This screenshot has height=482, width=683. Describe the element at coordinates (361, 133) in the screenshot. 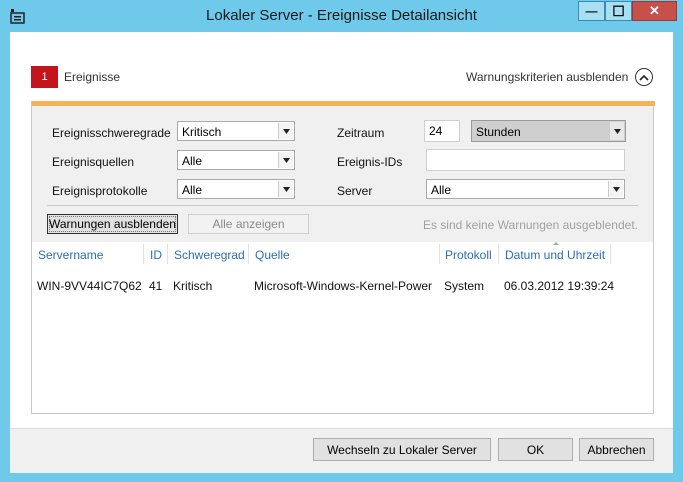

I see `period-label: Zeitraum` at that location.